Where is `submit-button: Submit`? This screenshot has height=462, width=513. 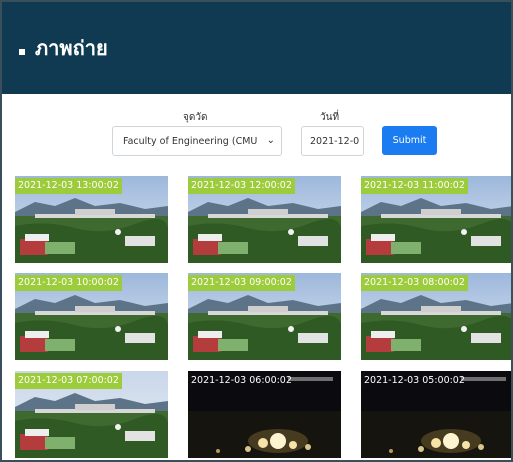 submit-button: Submit is located at coordinates (409, 140).